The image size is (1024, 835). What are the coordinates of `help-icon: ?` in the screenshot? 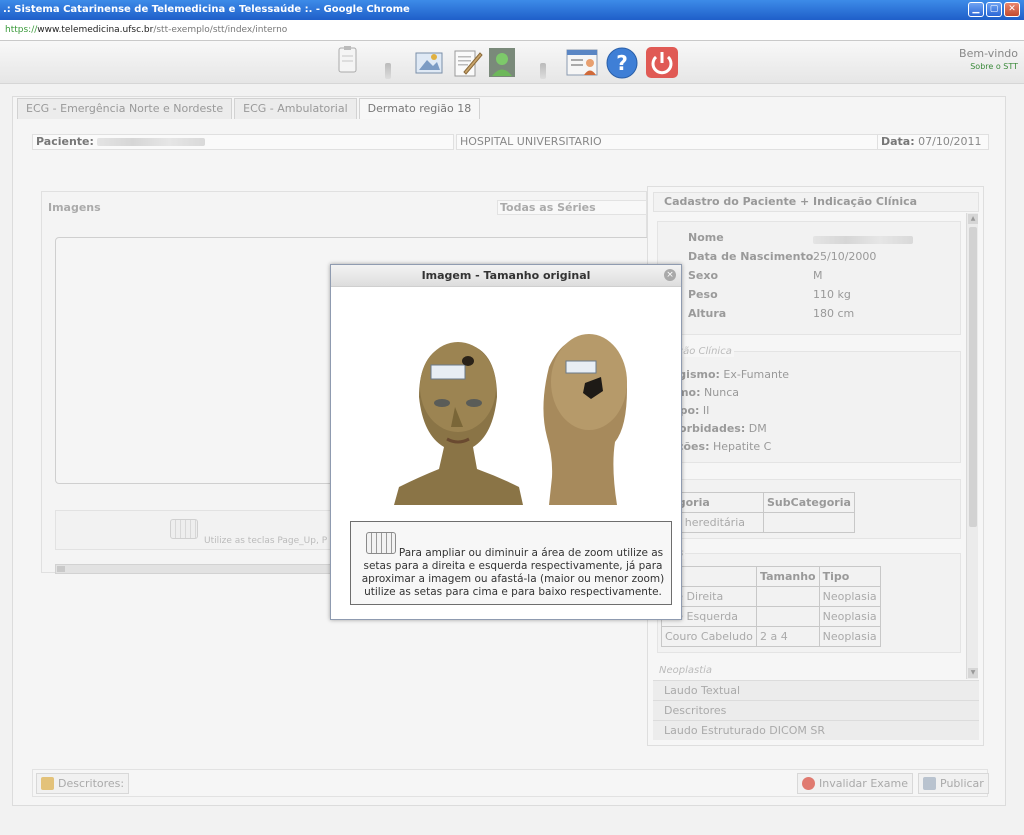 It's located at (622, 62).